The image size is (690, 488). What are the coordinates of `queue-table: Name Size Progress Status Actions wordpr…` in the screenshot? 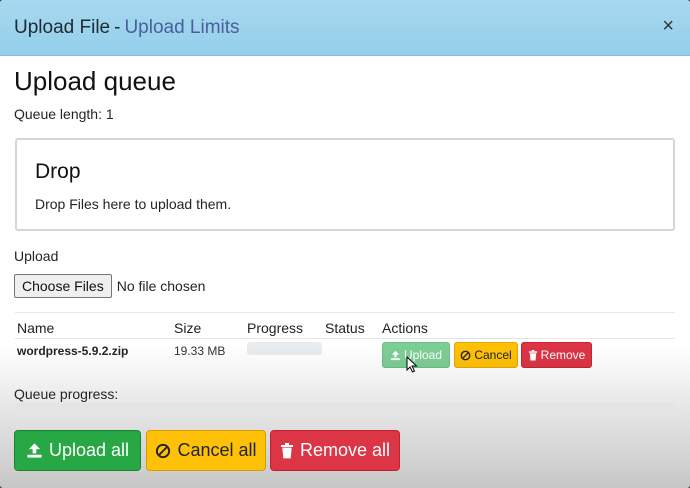 It's located at (345, 340).